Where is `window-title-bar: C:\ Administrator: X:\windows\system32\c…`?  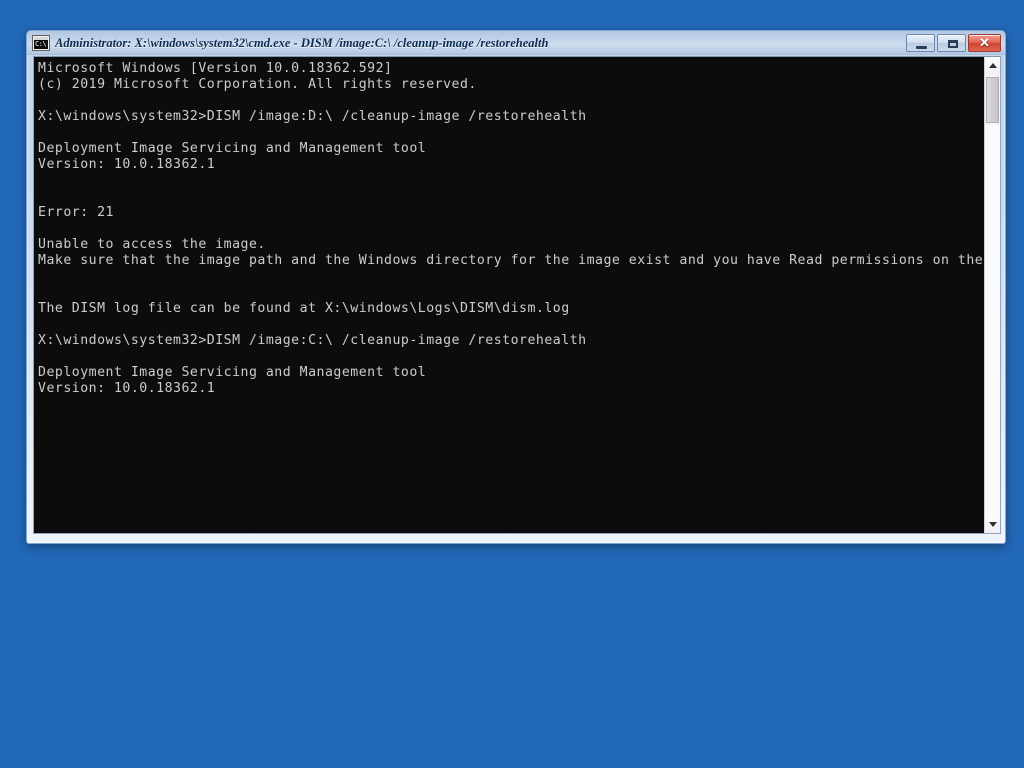 window-title-bar: C:\ Administrator: X:\windows\system32\c… is located at coordinates (516, 43).